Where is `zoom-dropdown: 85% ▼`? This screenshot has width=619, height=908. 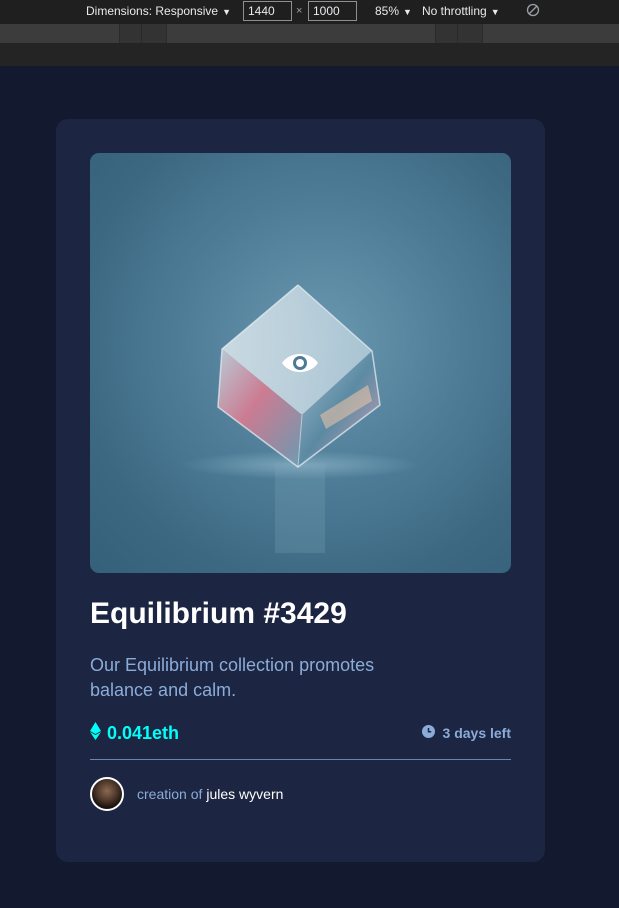 zoom-dropdown: 85% ▼ is located at coordinates (393, 11).